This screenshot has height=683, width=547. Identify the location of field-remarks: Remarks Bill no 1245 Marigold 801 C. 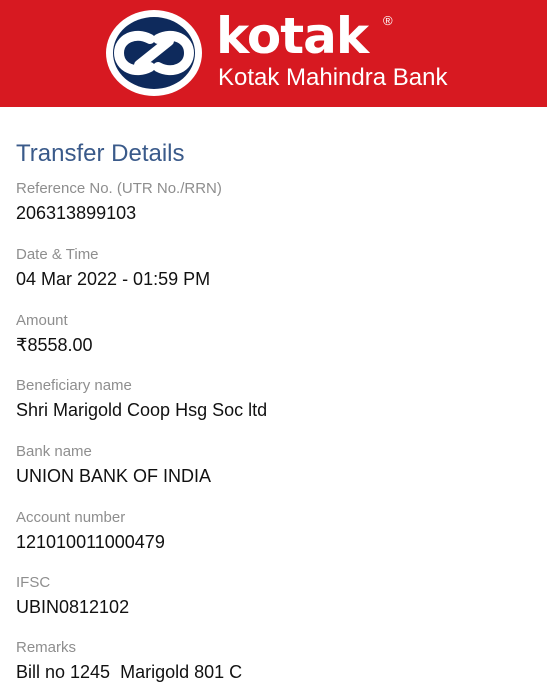
(276, 661).